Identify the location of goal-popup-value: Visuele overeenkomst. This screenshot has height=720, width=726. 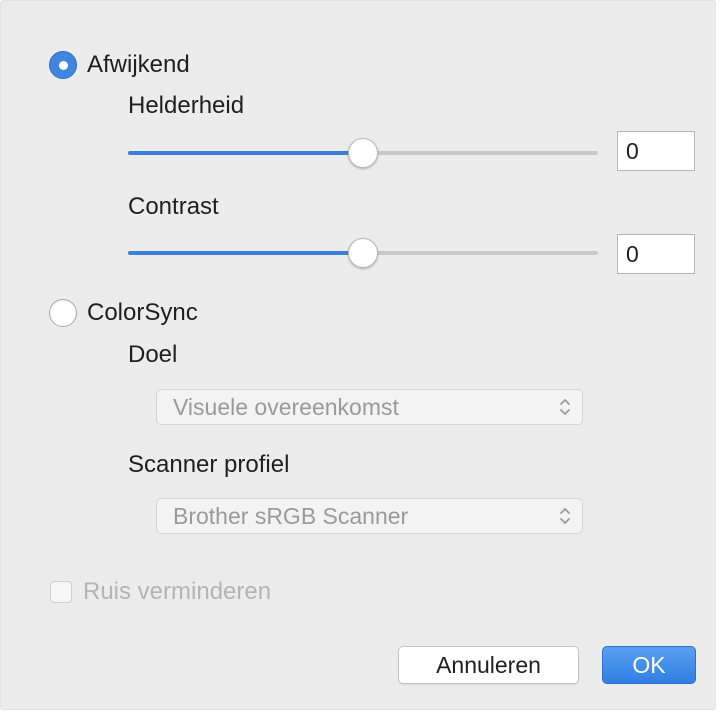
(286, 407).